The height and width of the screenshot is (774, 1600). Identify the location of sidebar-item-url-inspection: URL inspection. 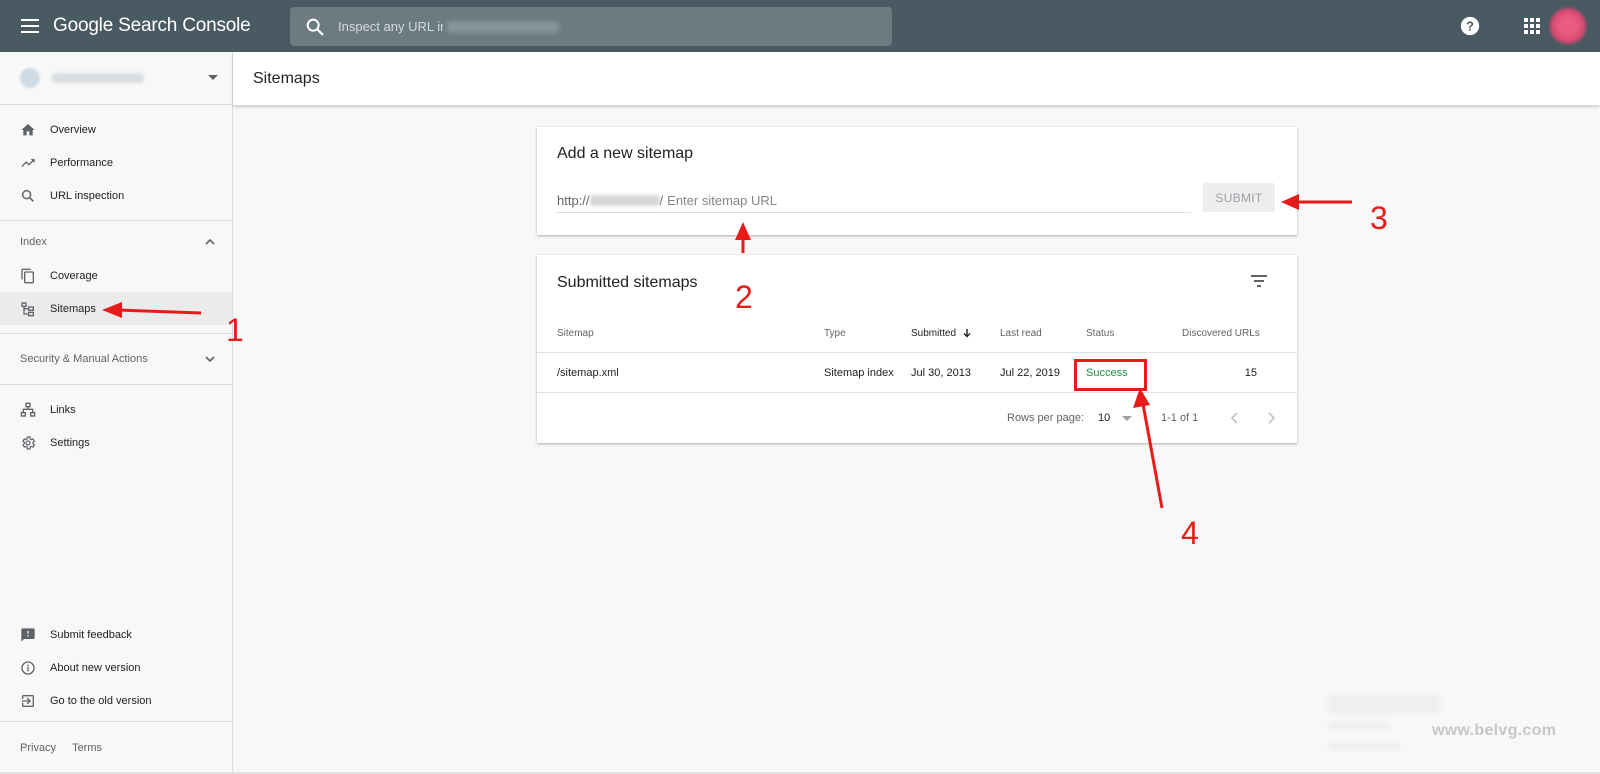
(116, 195).